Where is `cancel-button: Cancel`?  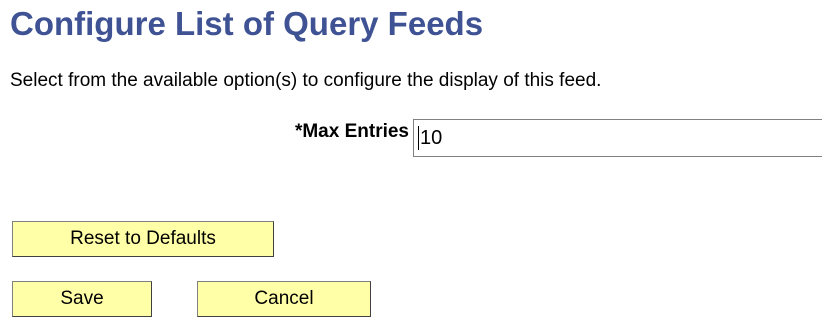 cancel-button: Cancel is located at coordinates (284, 299).